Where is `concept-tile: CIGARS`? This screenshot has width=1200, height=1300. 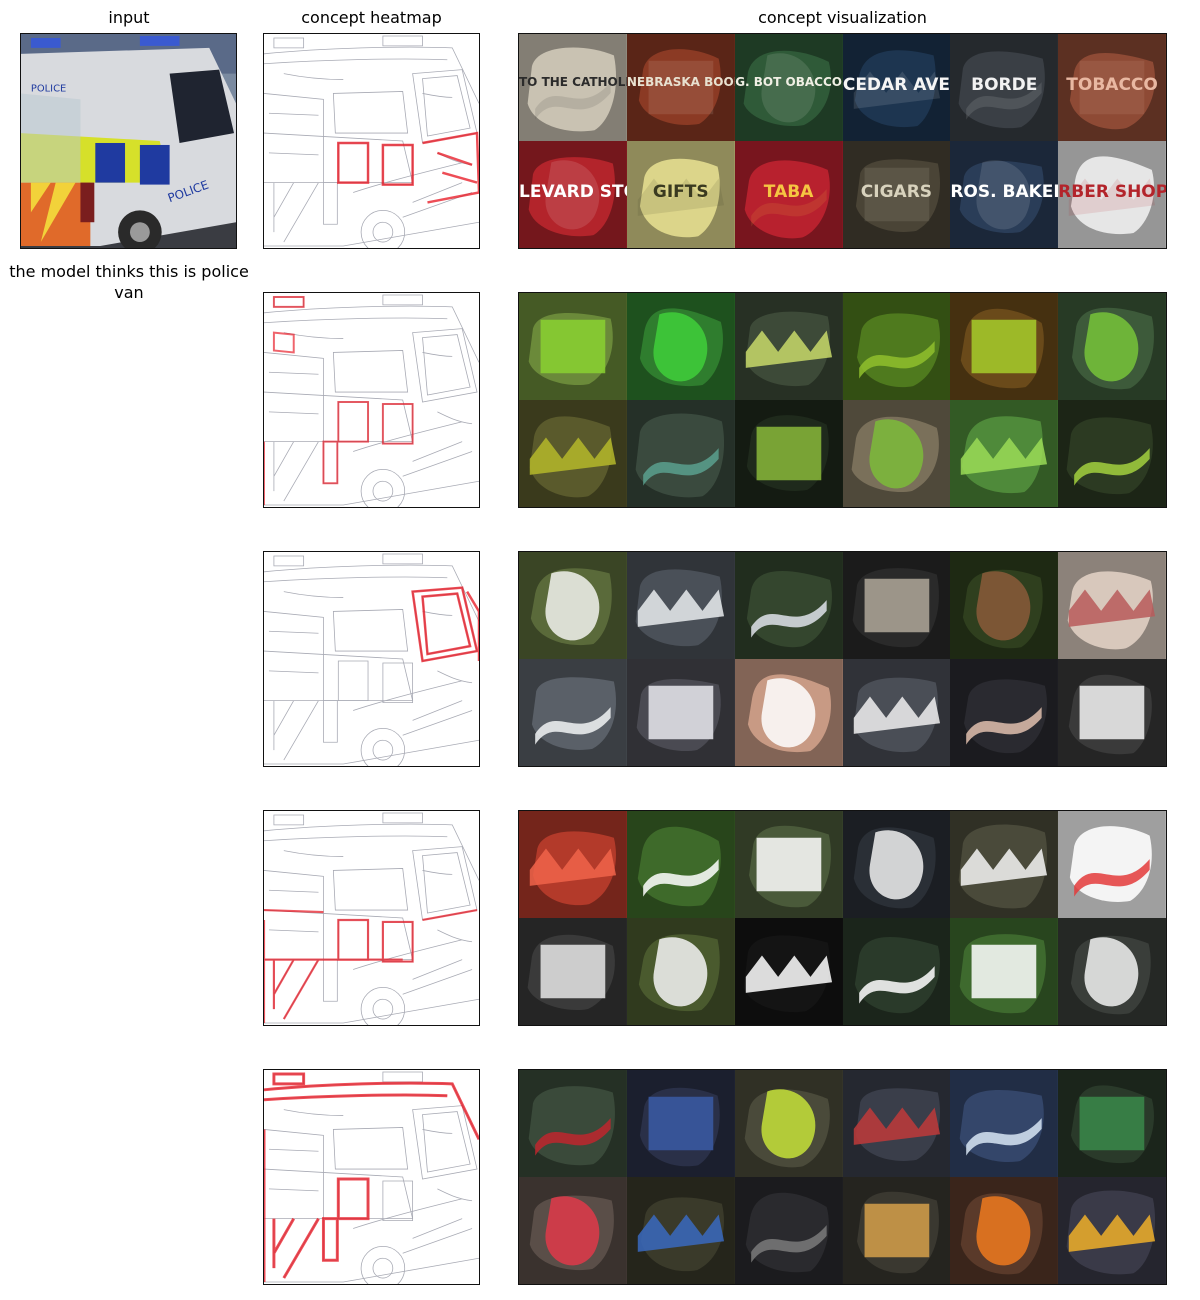 concept-tile: CIGARS is located at coordinates (896, 194).